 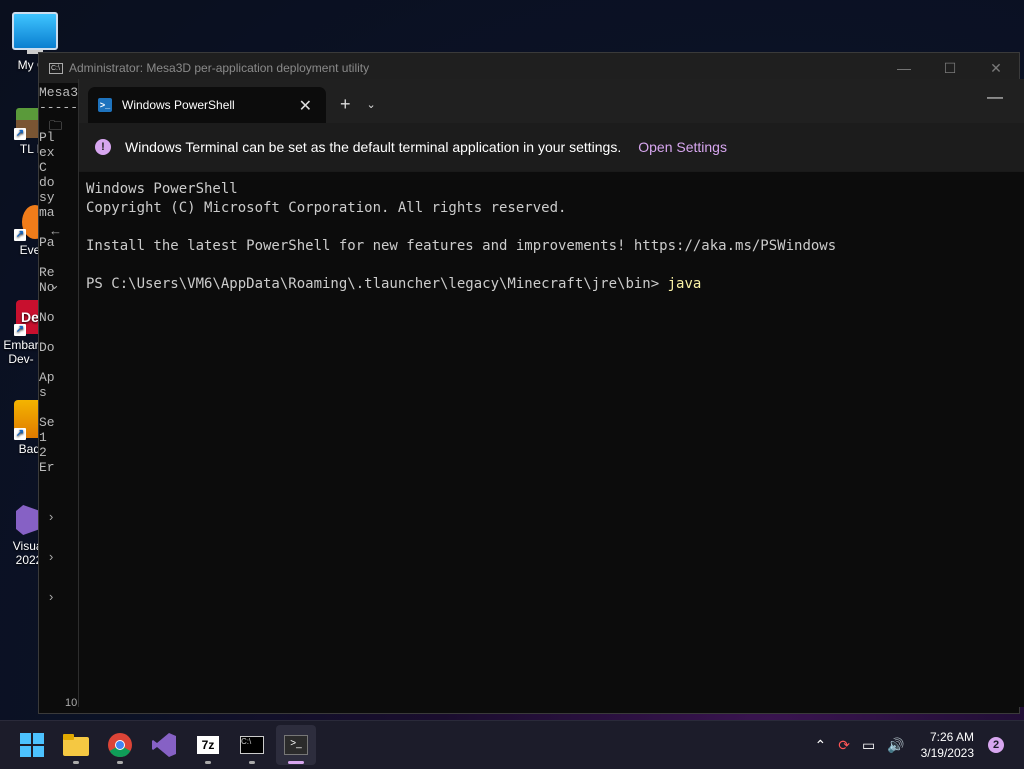 I want to click on typed-command: java, so click(x=684, y=284).